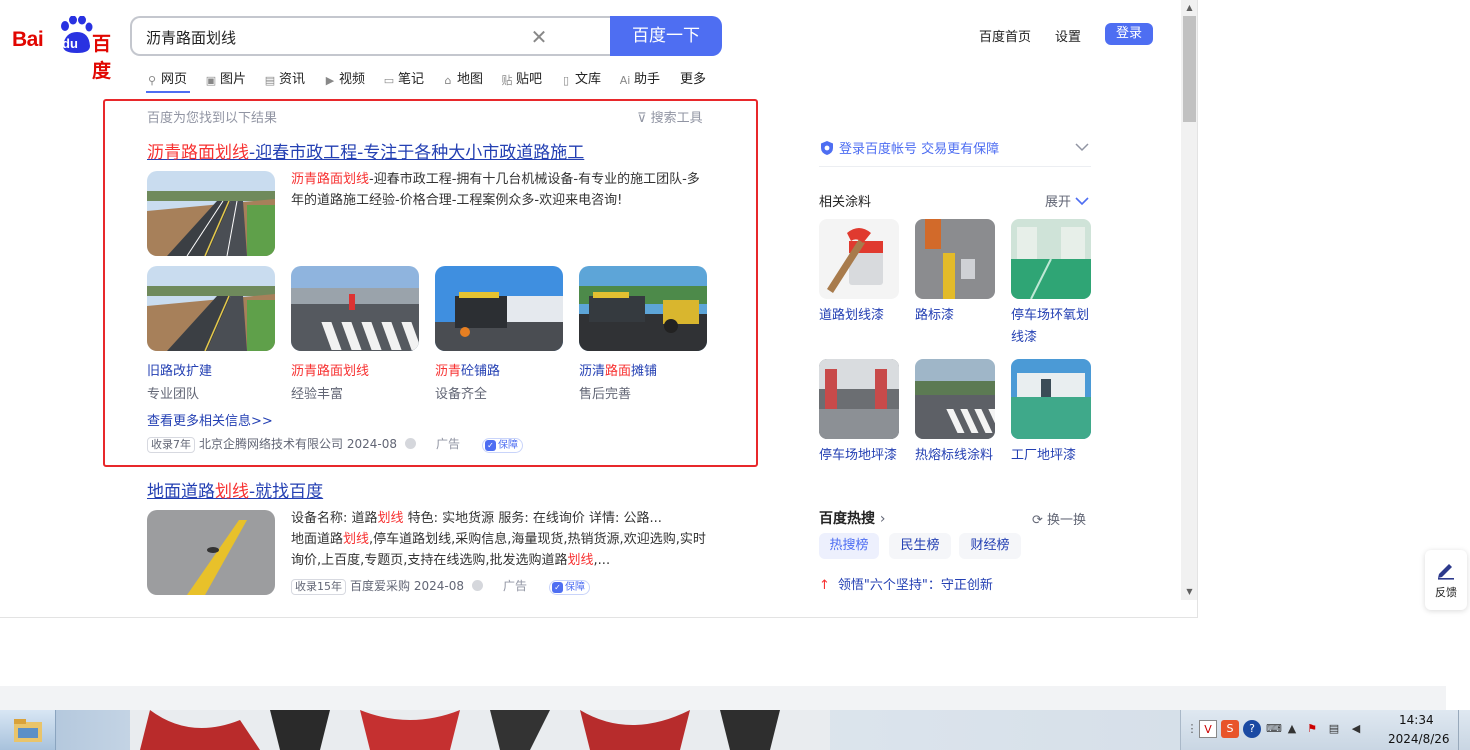 The width and height of the screenshot is (1470, 750). I want to click on guarantee-badge: ✓ 保障, so click(569, 587).